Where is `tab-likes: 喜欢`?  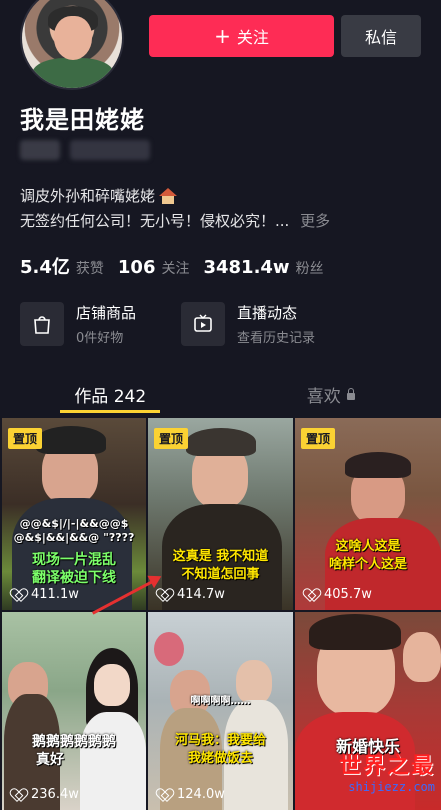
tab-likes: 喜欢 is located at coordinates (331, 394).